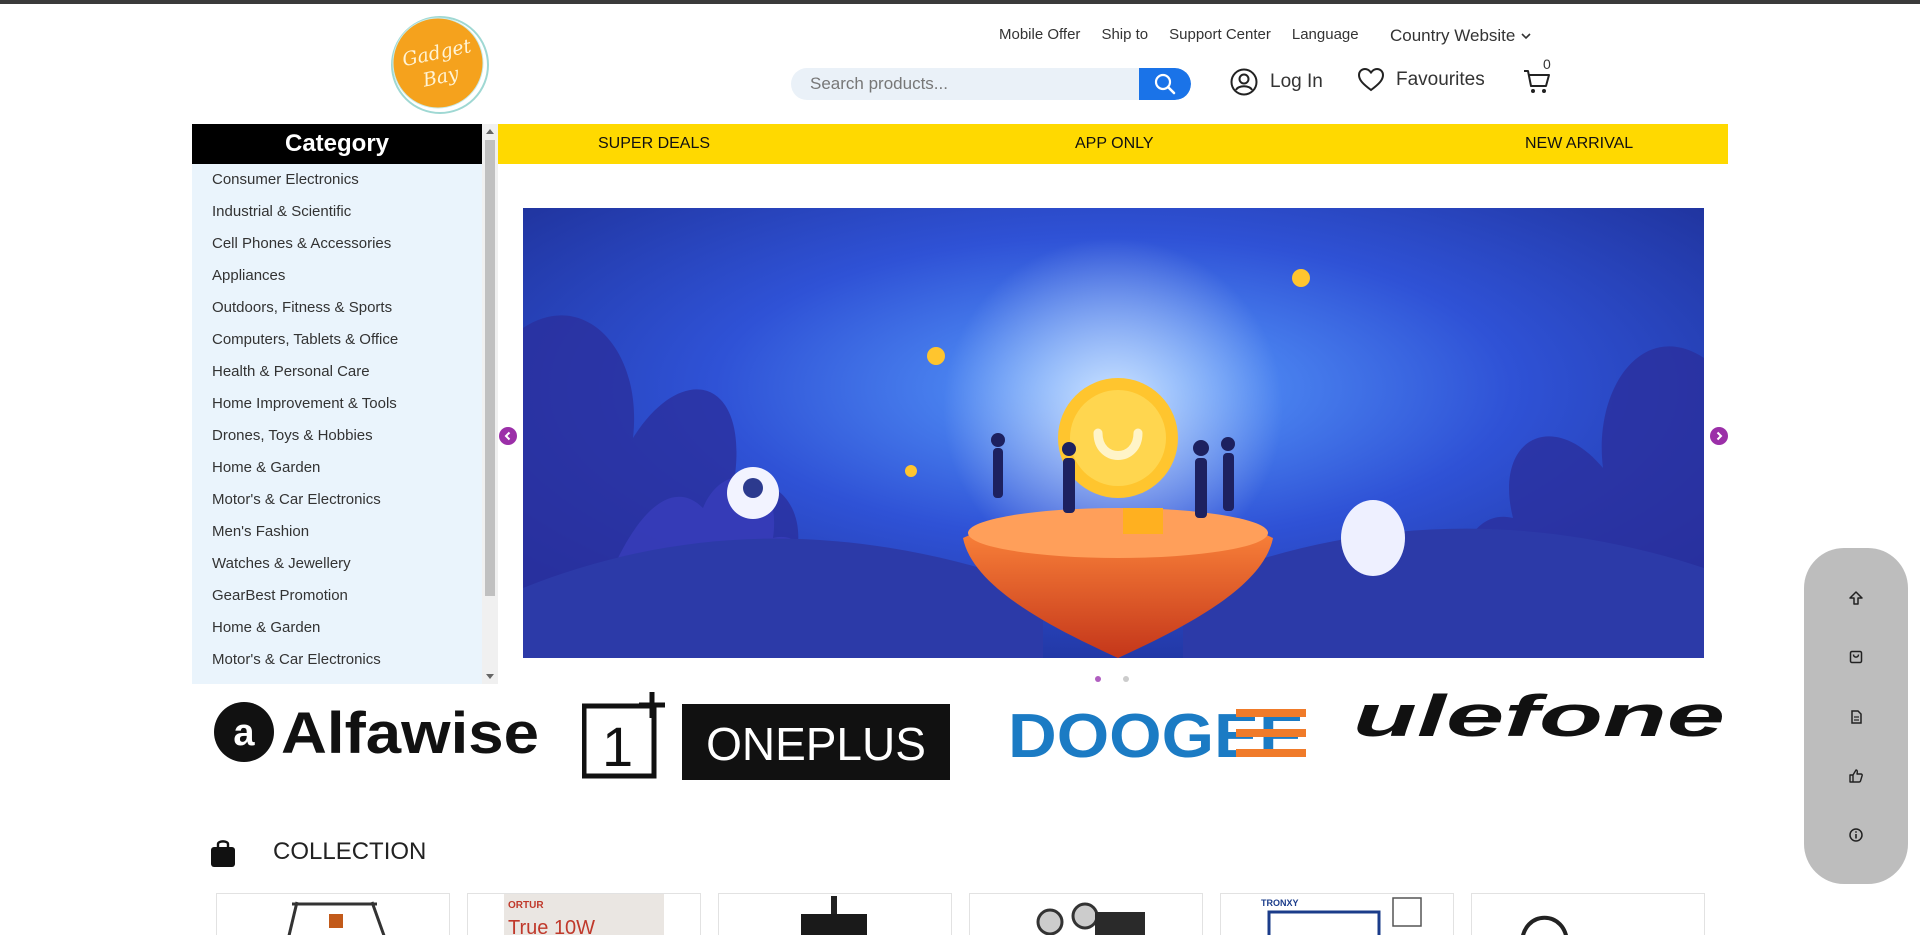 The height and width of the screenshot is (935, 1920). Describe the element at coordinates (244, 733) in the screenshot. I see `svg-text: a` at that location.